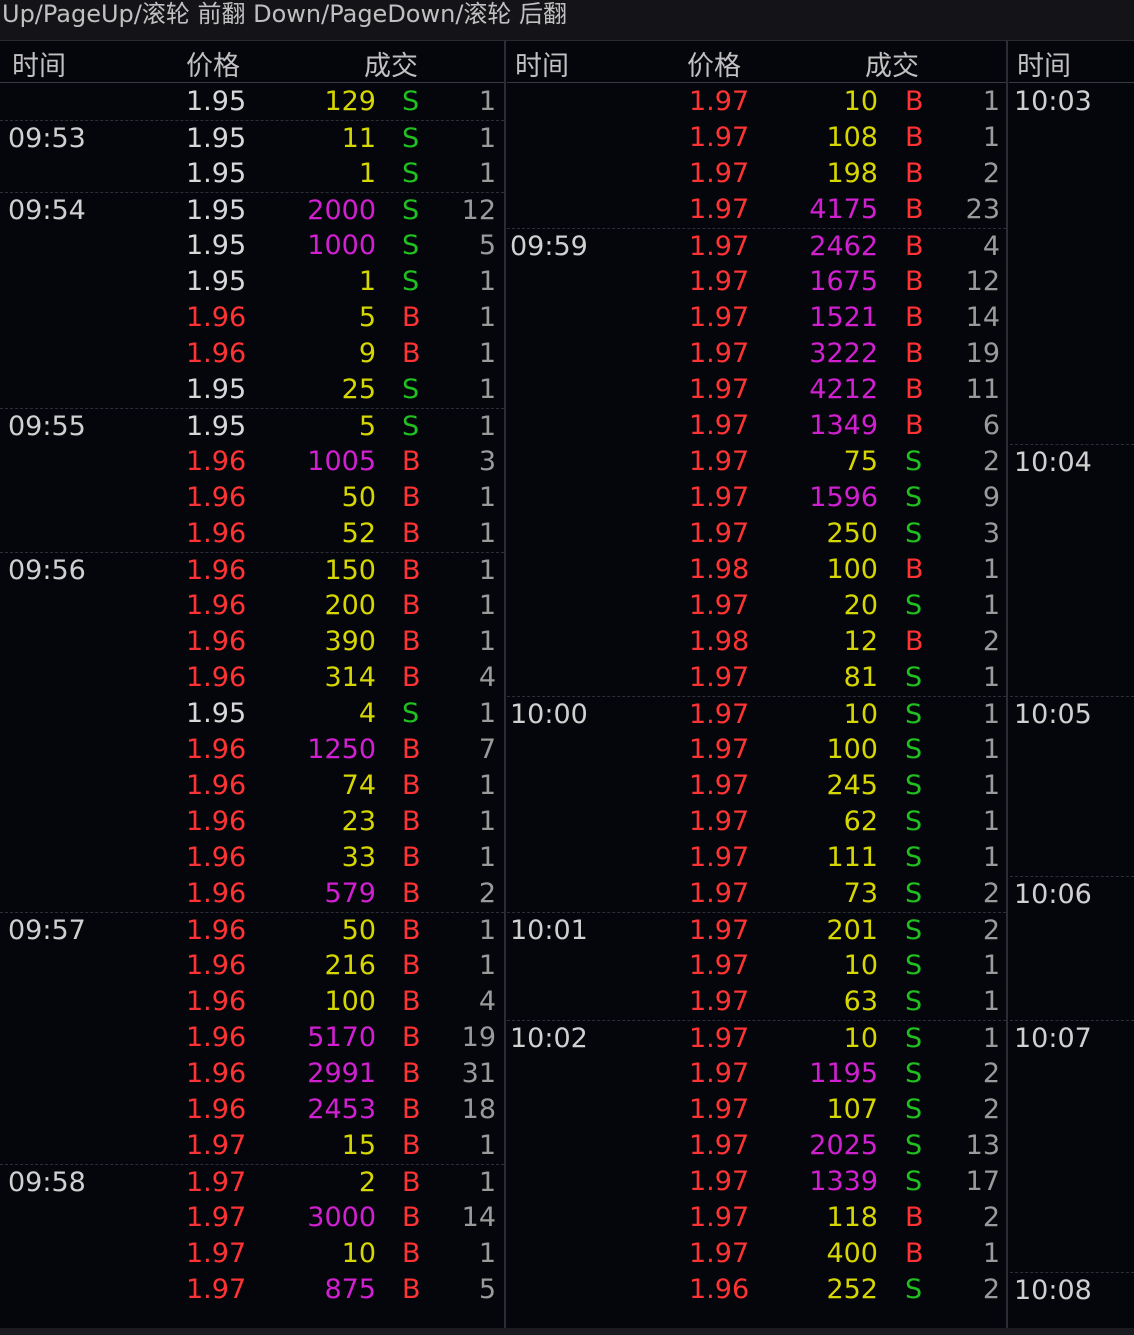 This screenshot has height=1335, width=1134. Describe the element at coordinates (252, 1218) in the screenshot. I see `table-row: 1.97 3000 B 14` at that location.